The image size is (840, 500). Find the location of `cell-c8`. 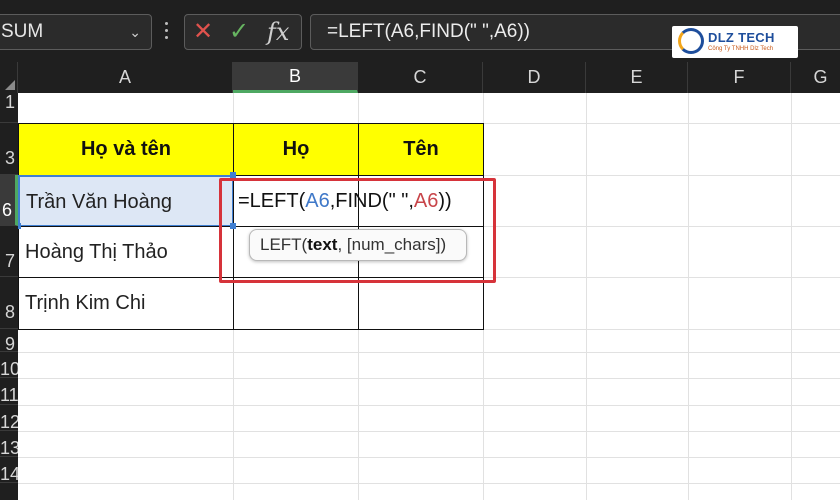

cell-c8 is located at coordinates (421, 303).